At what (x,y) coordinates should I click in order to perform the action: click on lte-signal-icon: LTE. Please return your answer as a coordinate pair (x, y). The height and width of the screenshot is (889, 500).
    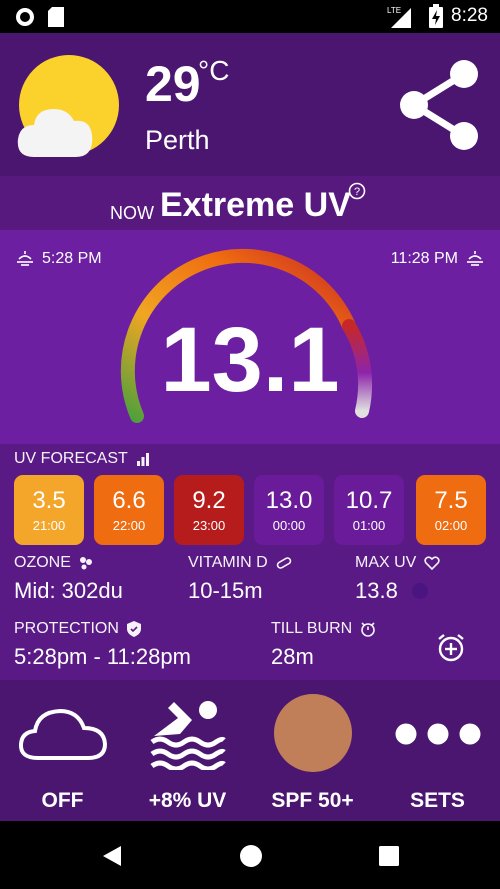
    Looking at the image, I should click on (399, 17).